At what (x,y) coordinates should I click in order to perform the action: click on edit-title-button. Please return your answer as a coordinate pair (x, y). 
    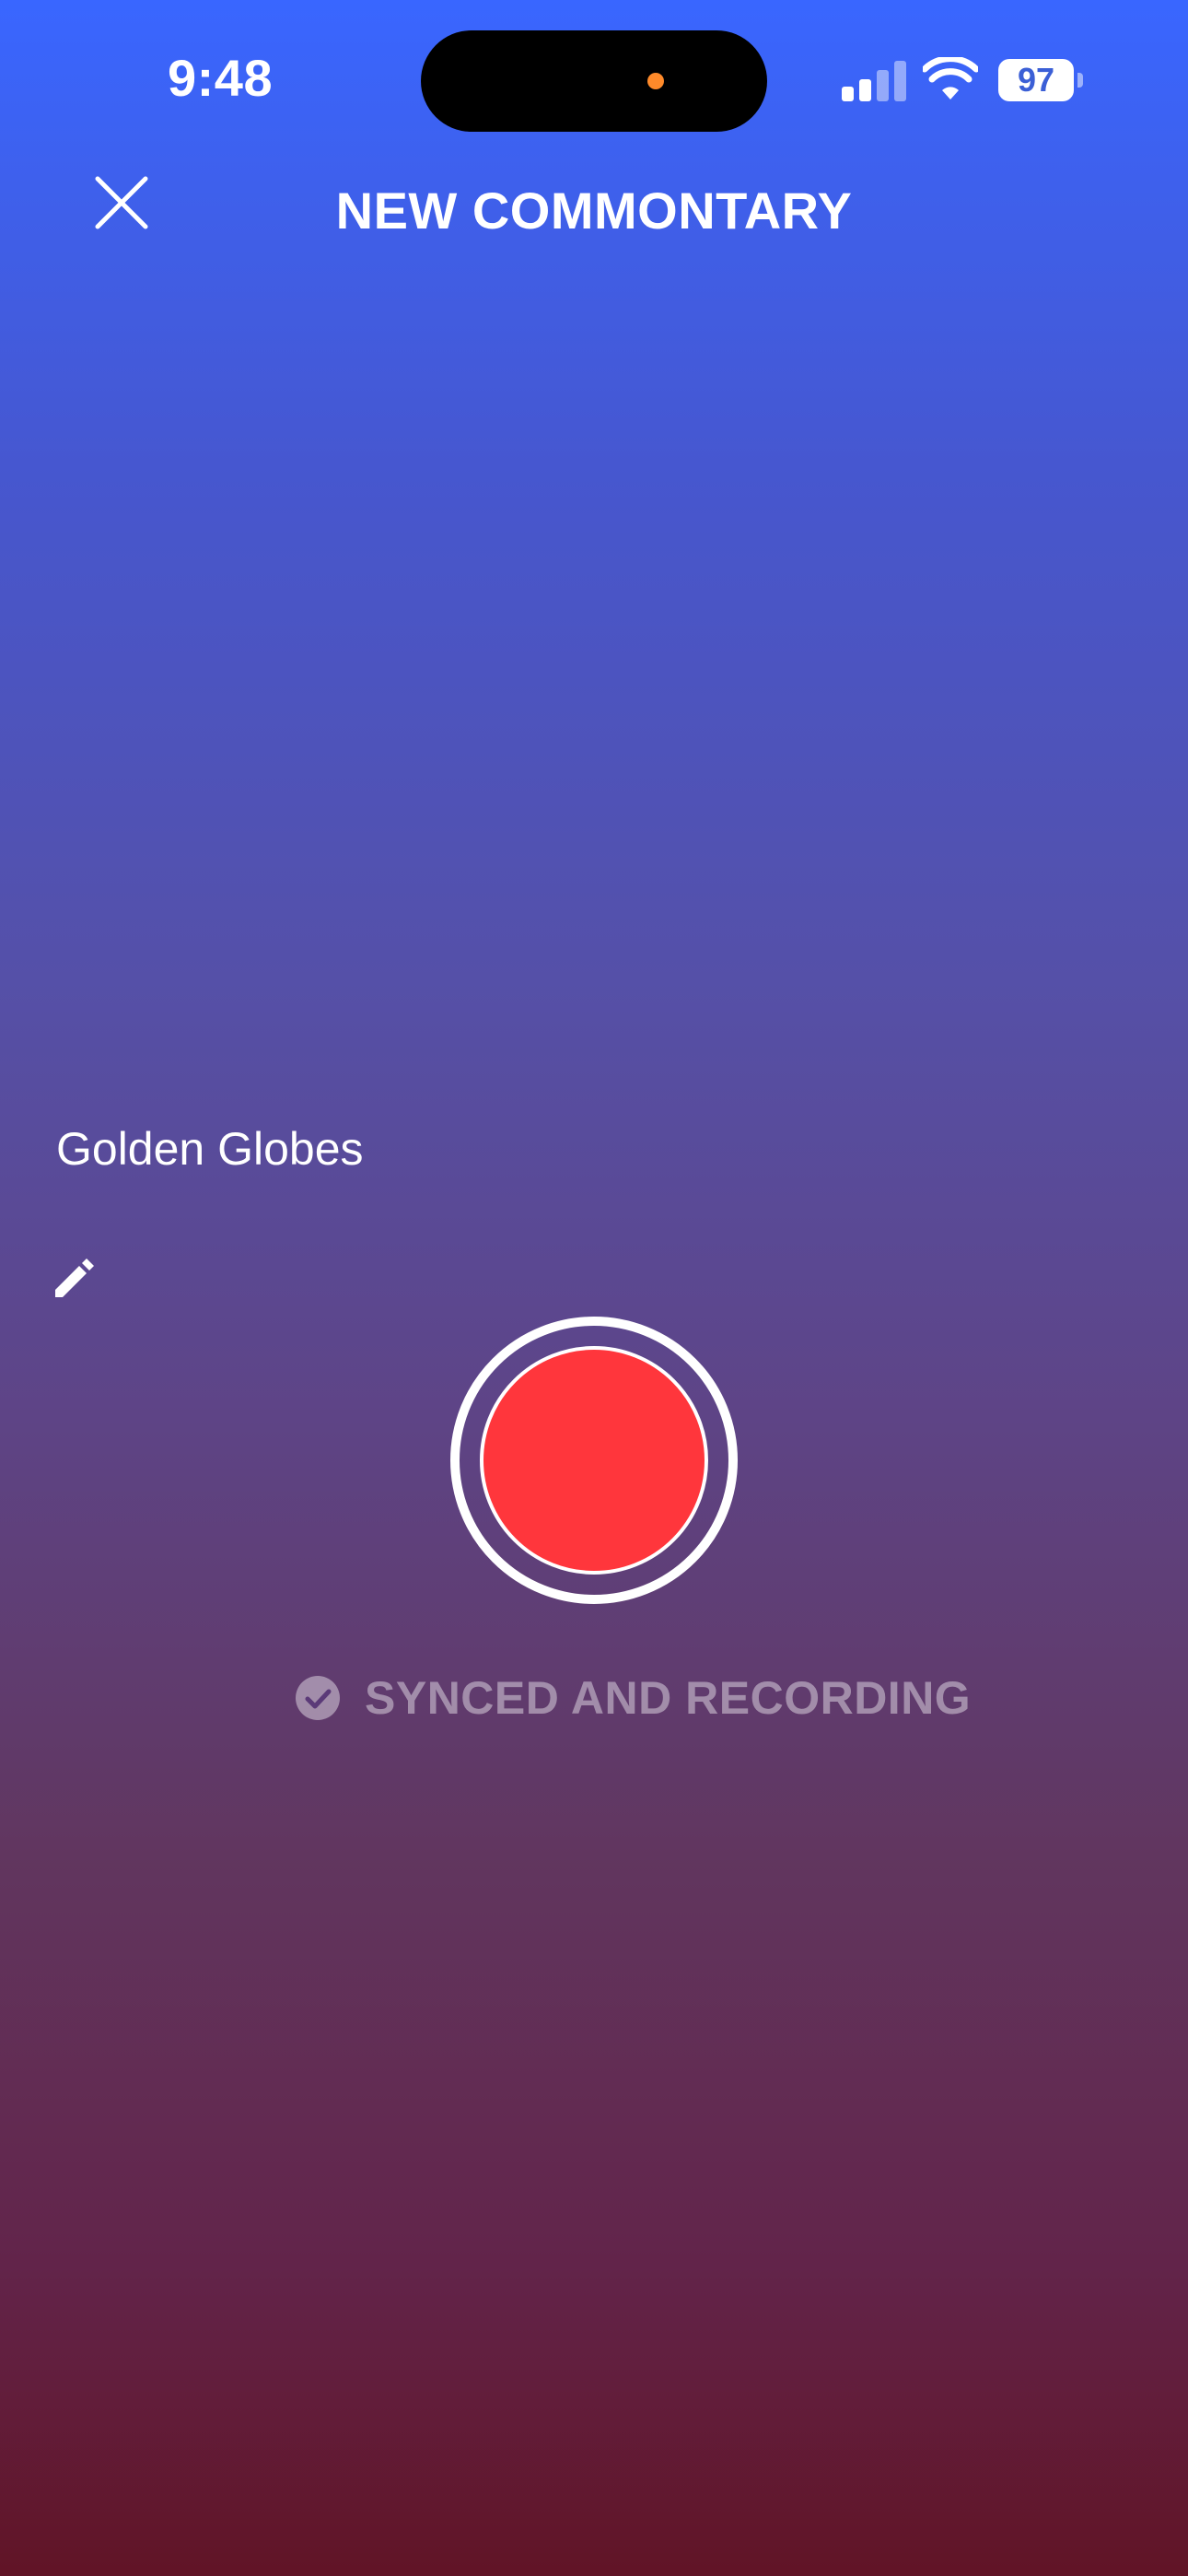
    Looking at the image, I should click on (75, 1278).